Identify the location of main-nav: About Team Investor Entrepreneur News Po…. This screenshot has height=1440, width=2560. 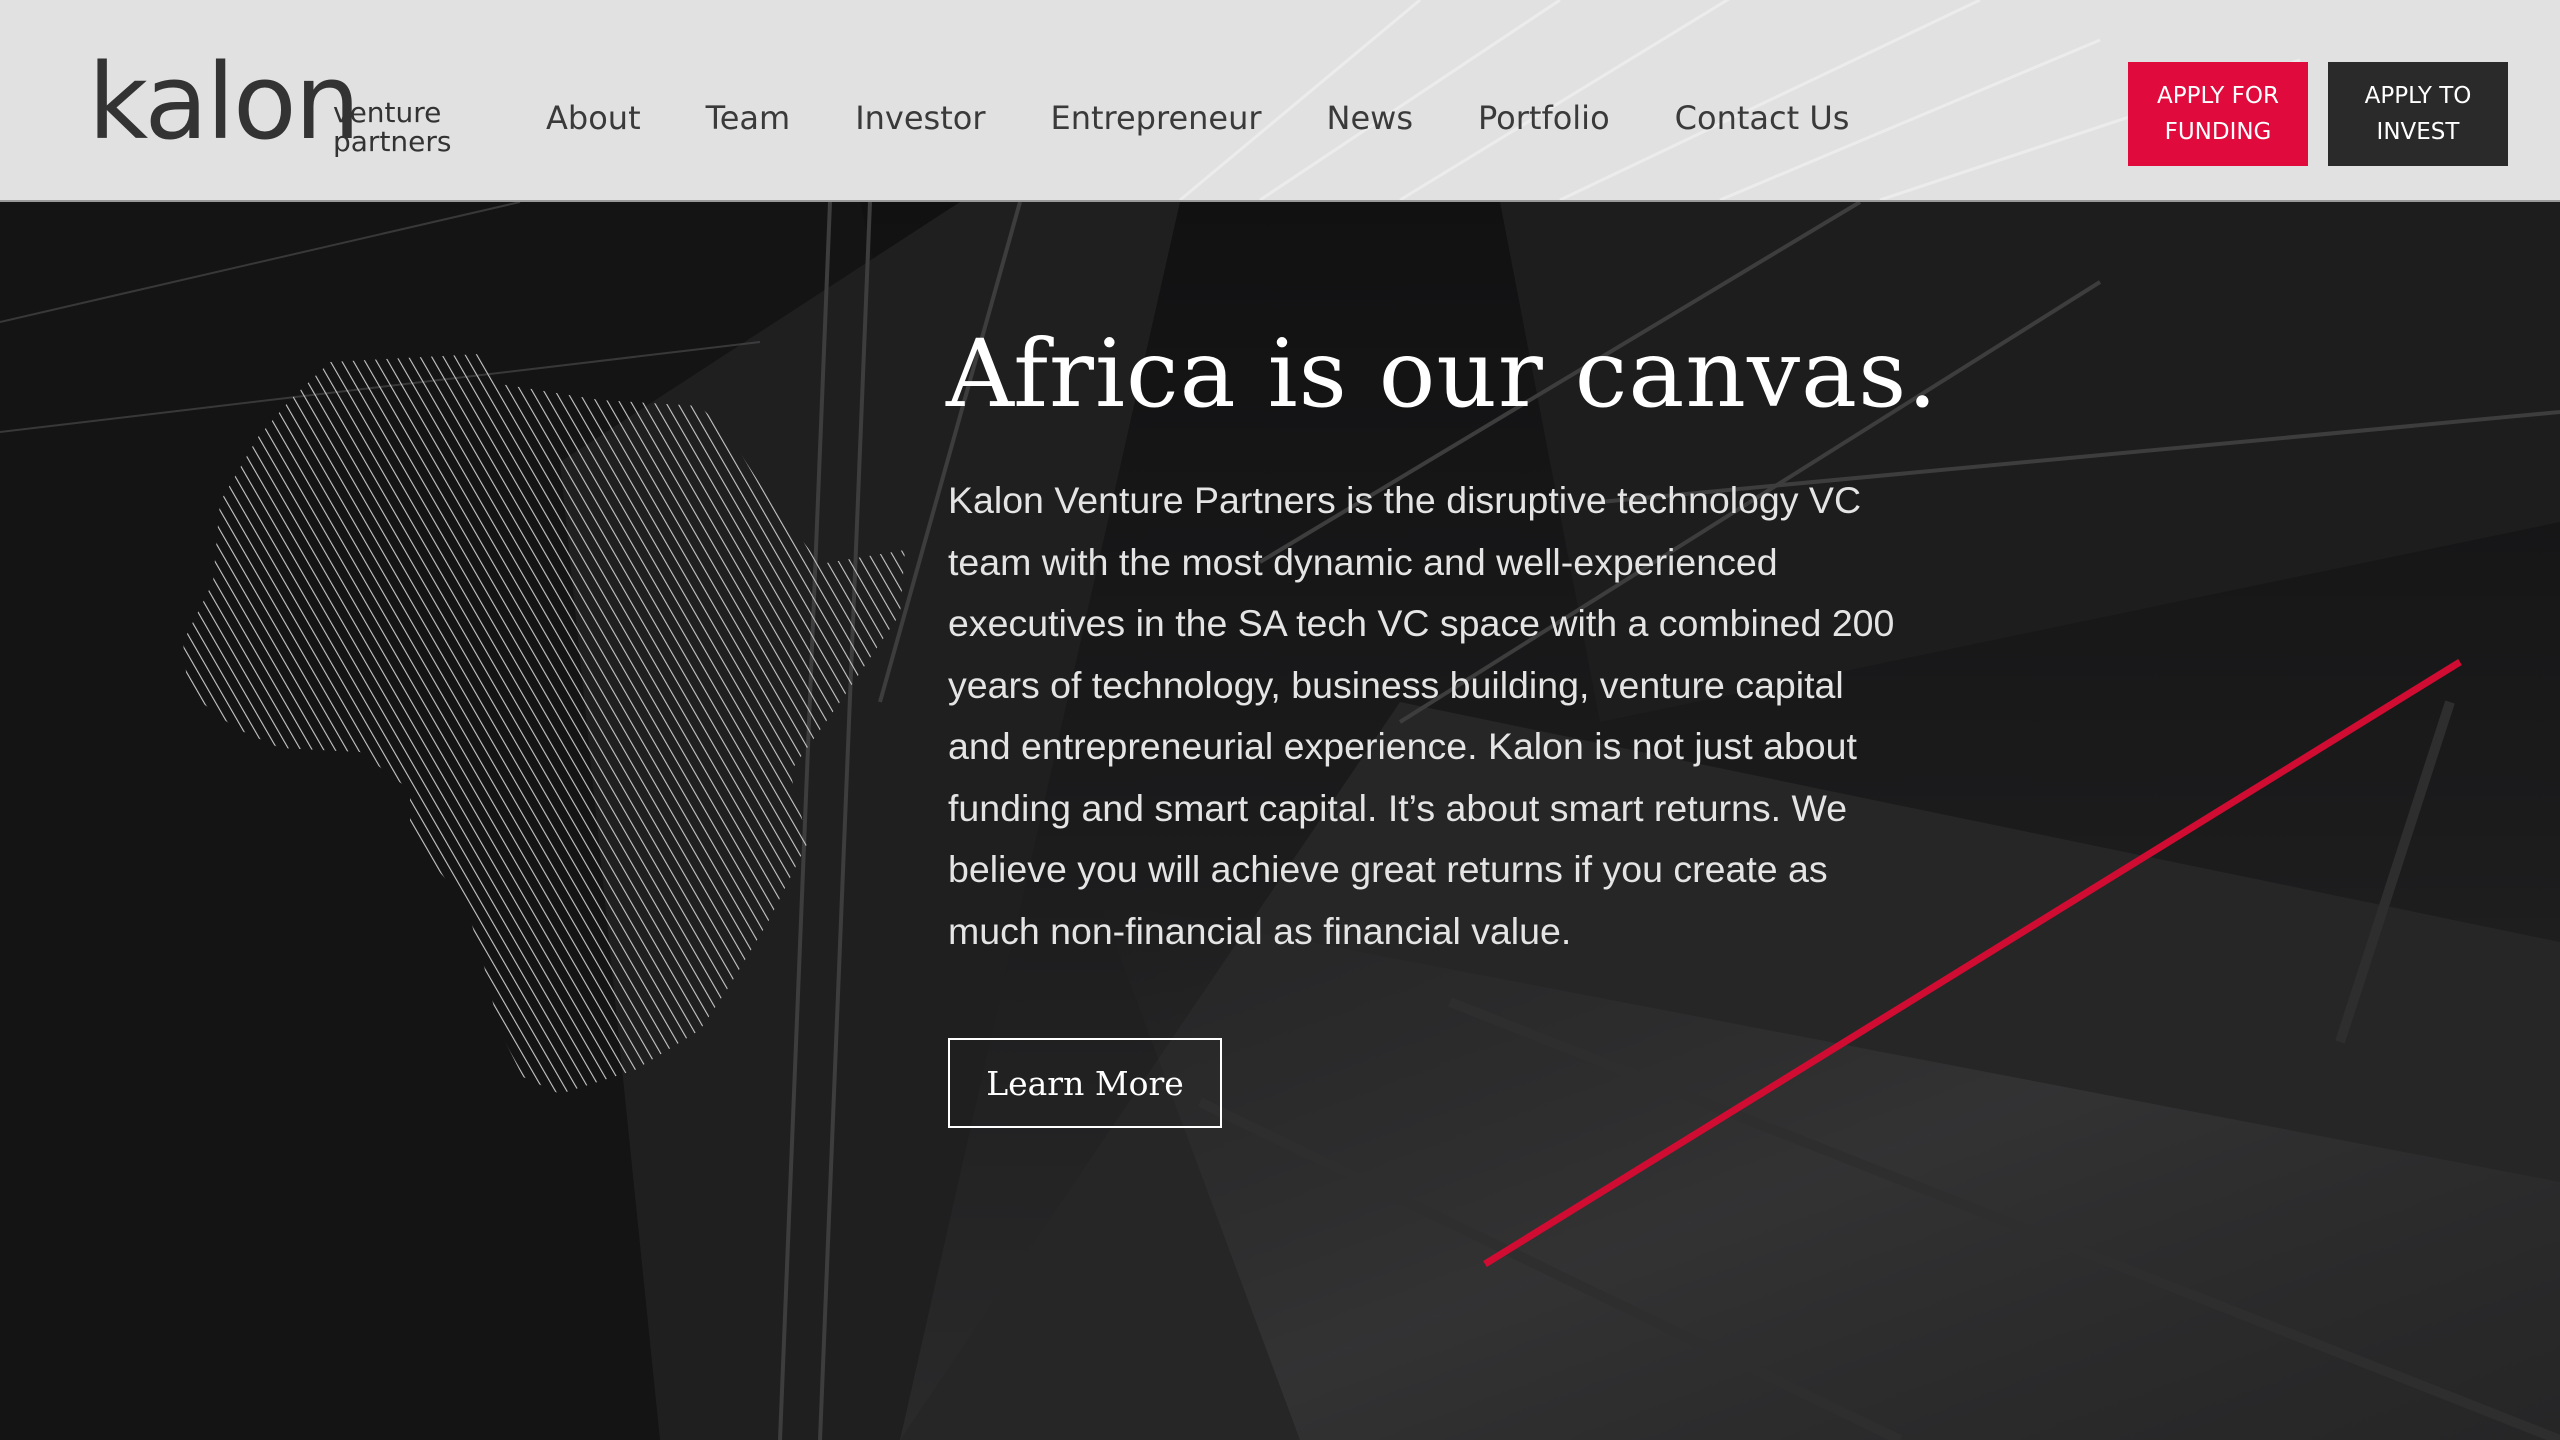
(1230, 118).